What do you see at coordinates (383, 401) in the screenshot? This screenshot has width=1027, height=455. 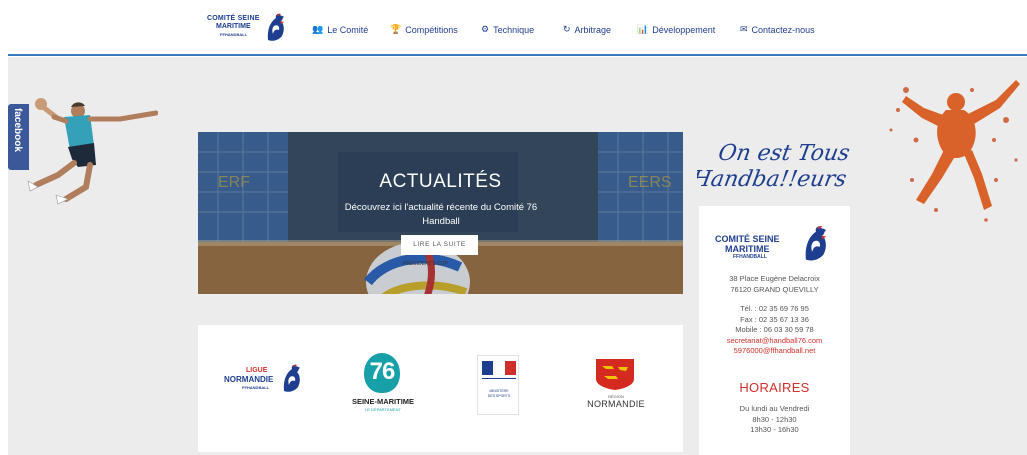 I see `seine-maritime-line1: SEINE-MARITIME` at bounding box center [383, 401].